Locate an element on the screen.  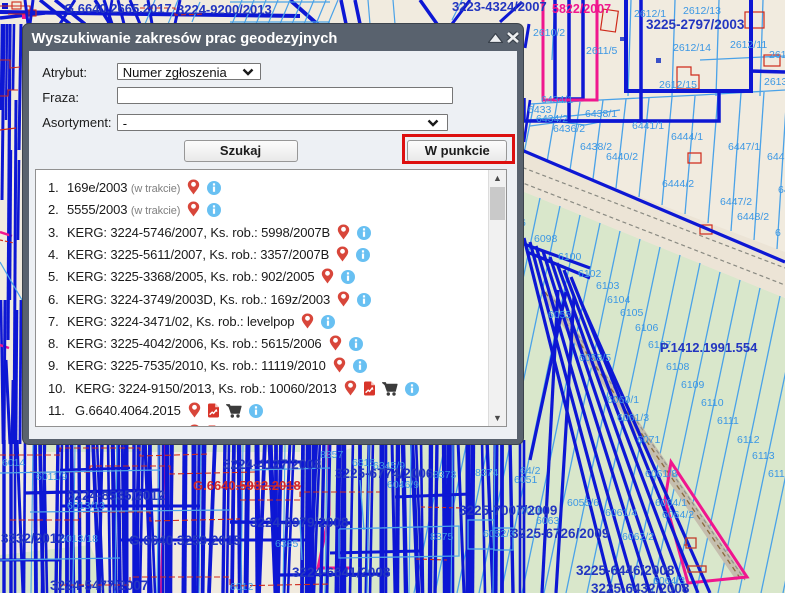
svg-text: 3224-5477/2007 is located at coordinates (99, 585).